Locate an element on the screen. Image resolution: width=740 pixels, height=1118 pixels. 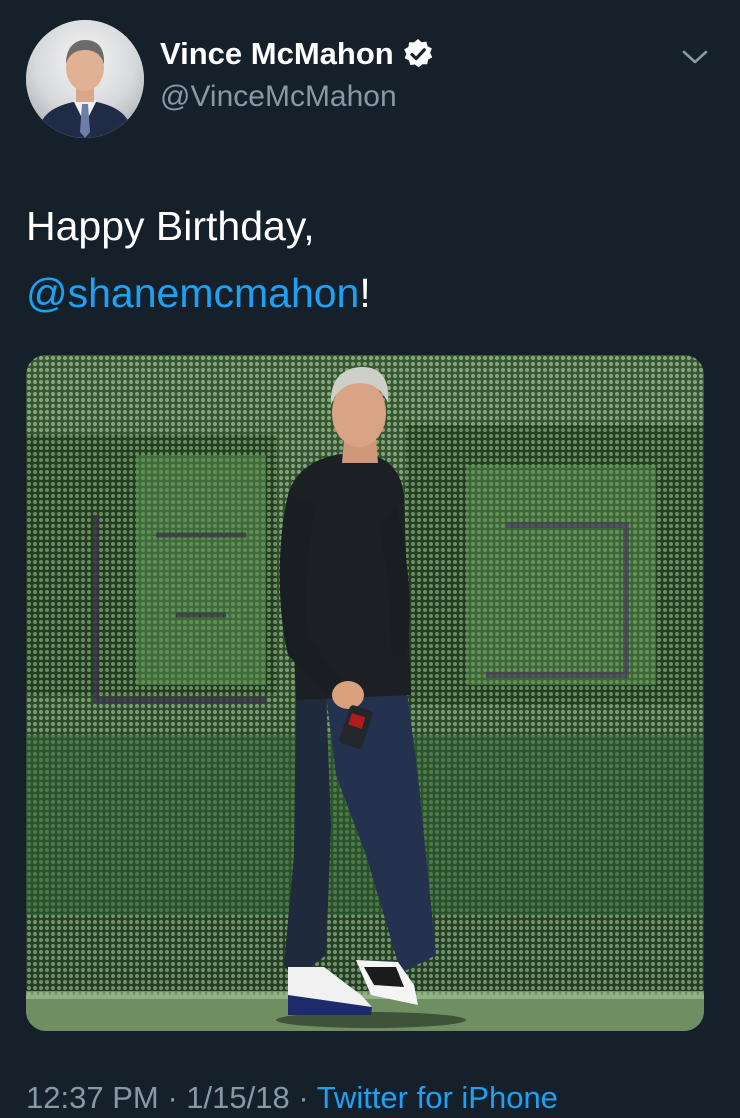
tweet-text: Happy Birthday, @shanemcmahon! is located at coordinates (371, 260).